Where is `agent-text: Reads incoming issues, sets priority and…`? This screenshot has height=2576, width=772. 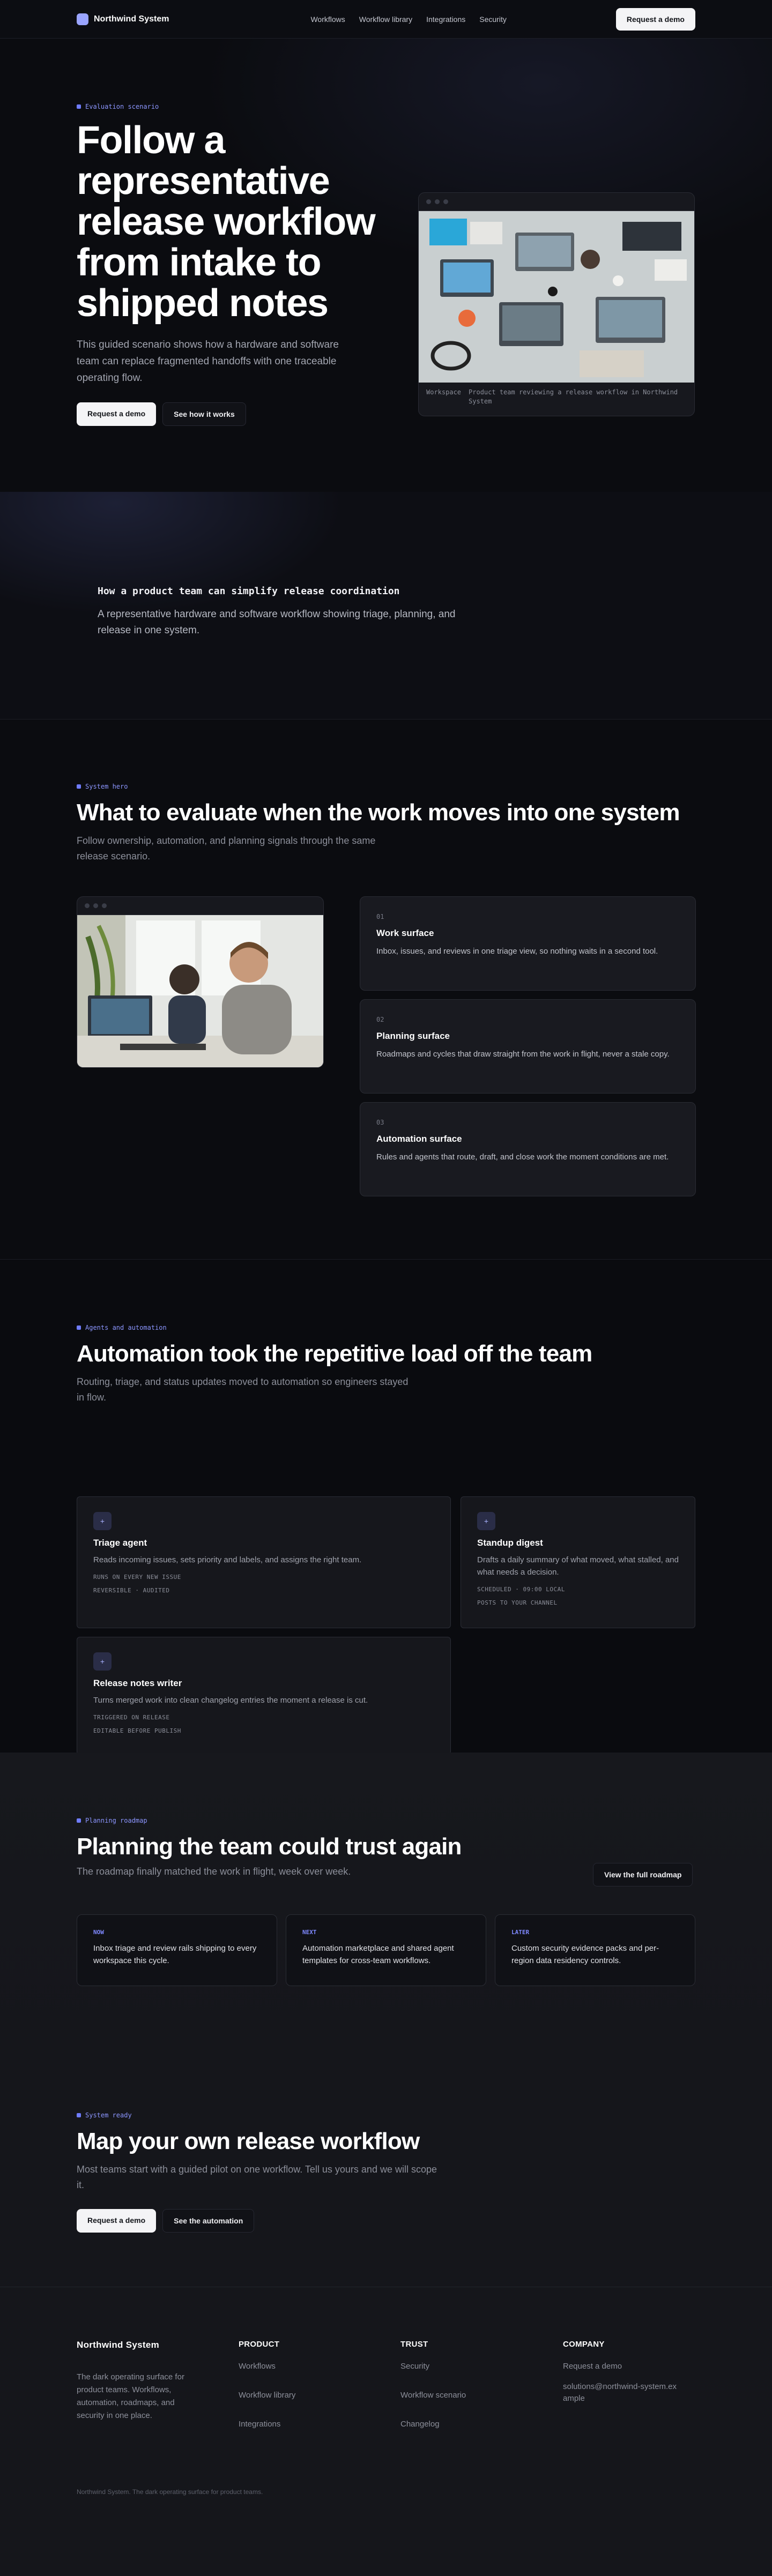
agent-text: Reads incoming issues, sets priority and… is located at coordinates (227, 1559).